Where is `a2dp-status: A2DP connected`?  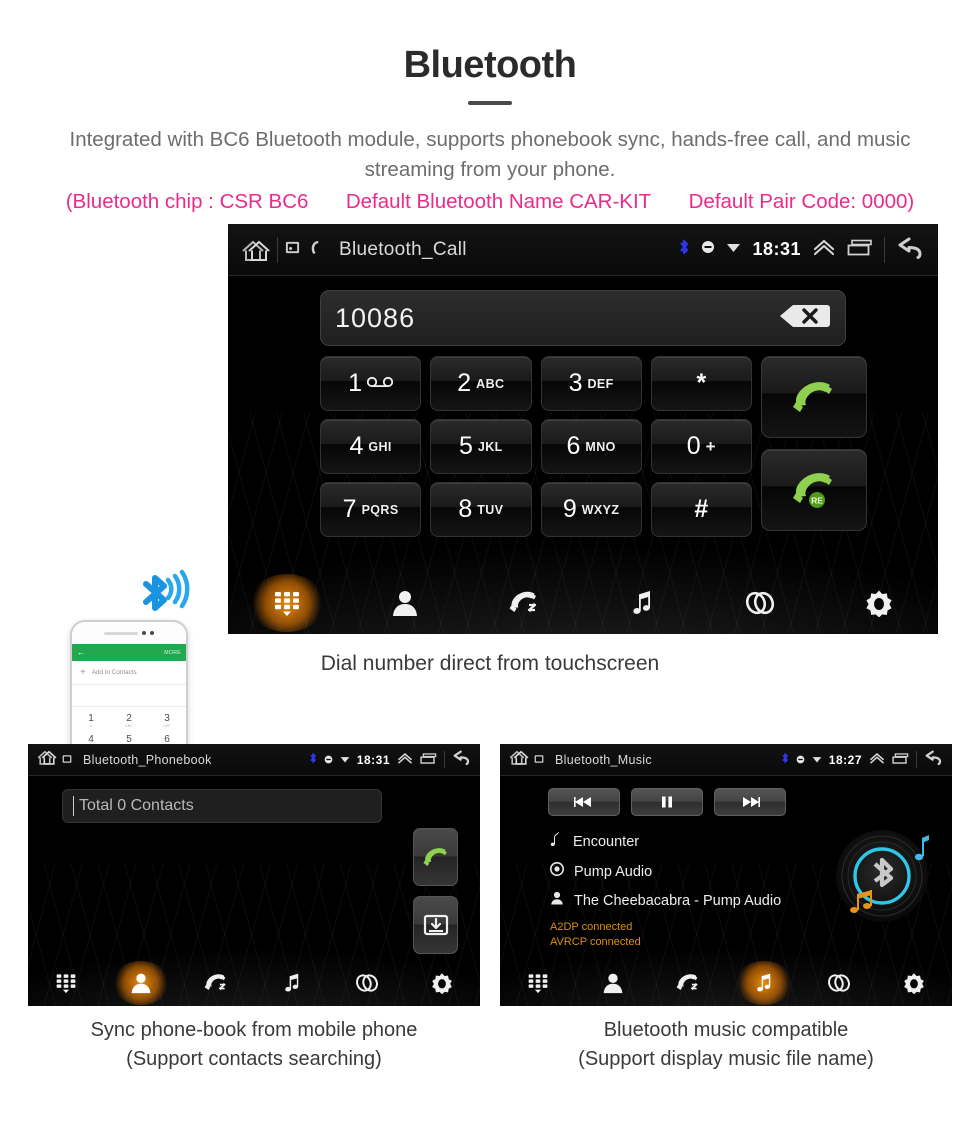 a2dp-status: A2DP connected is located at coordinates (591, 927).